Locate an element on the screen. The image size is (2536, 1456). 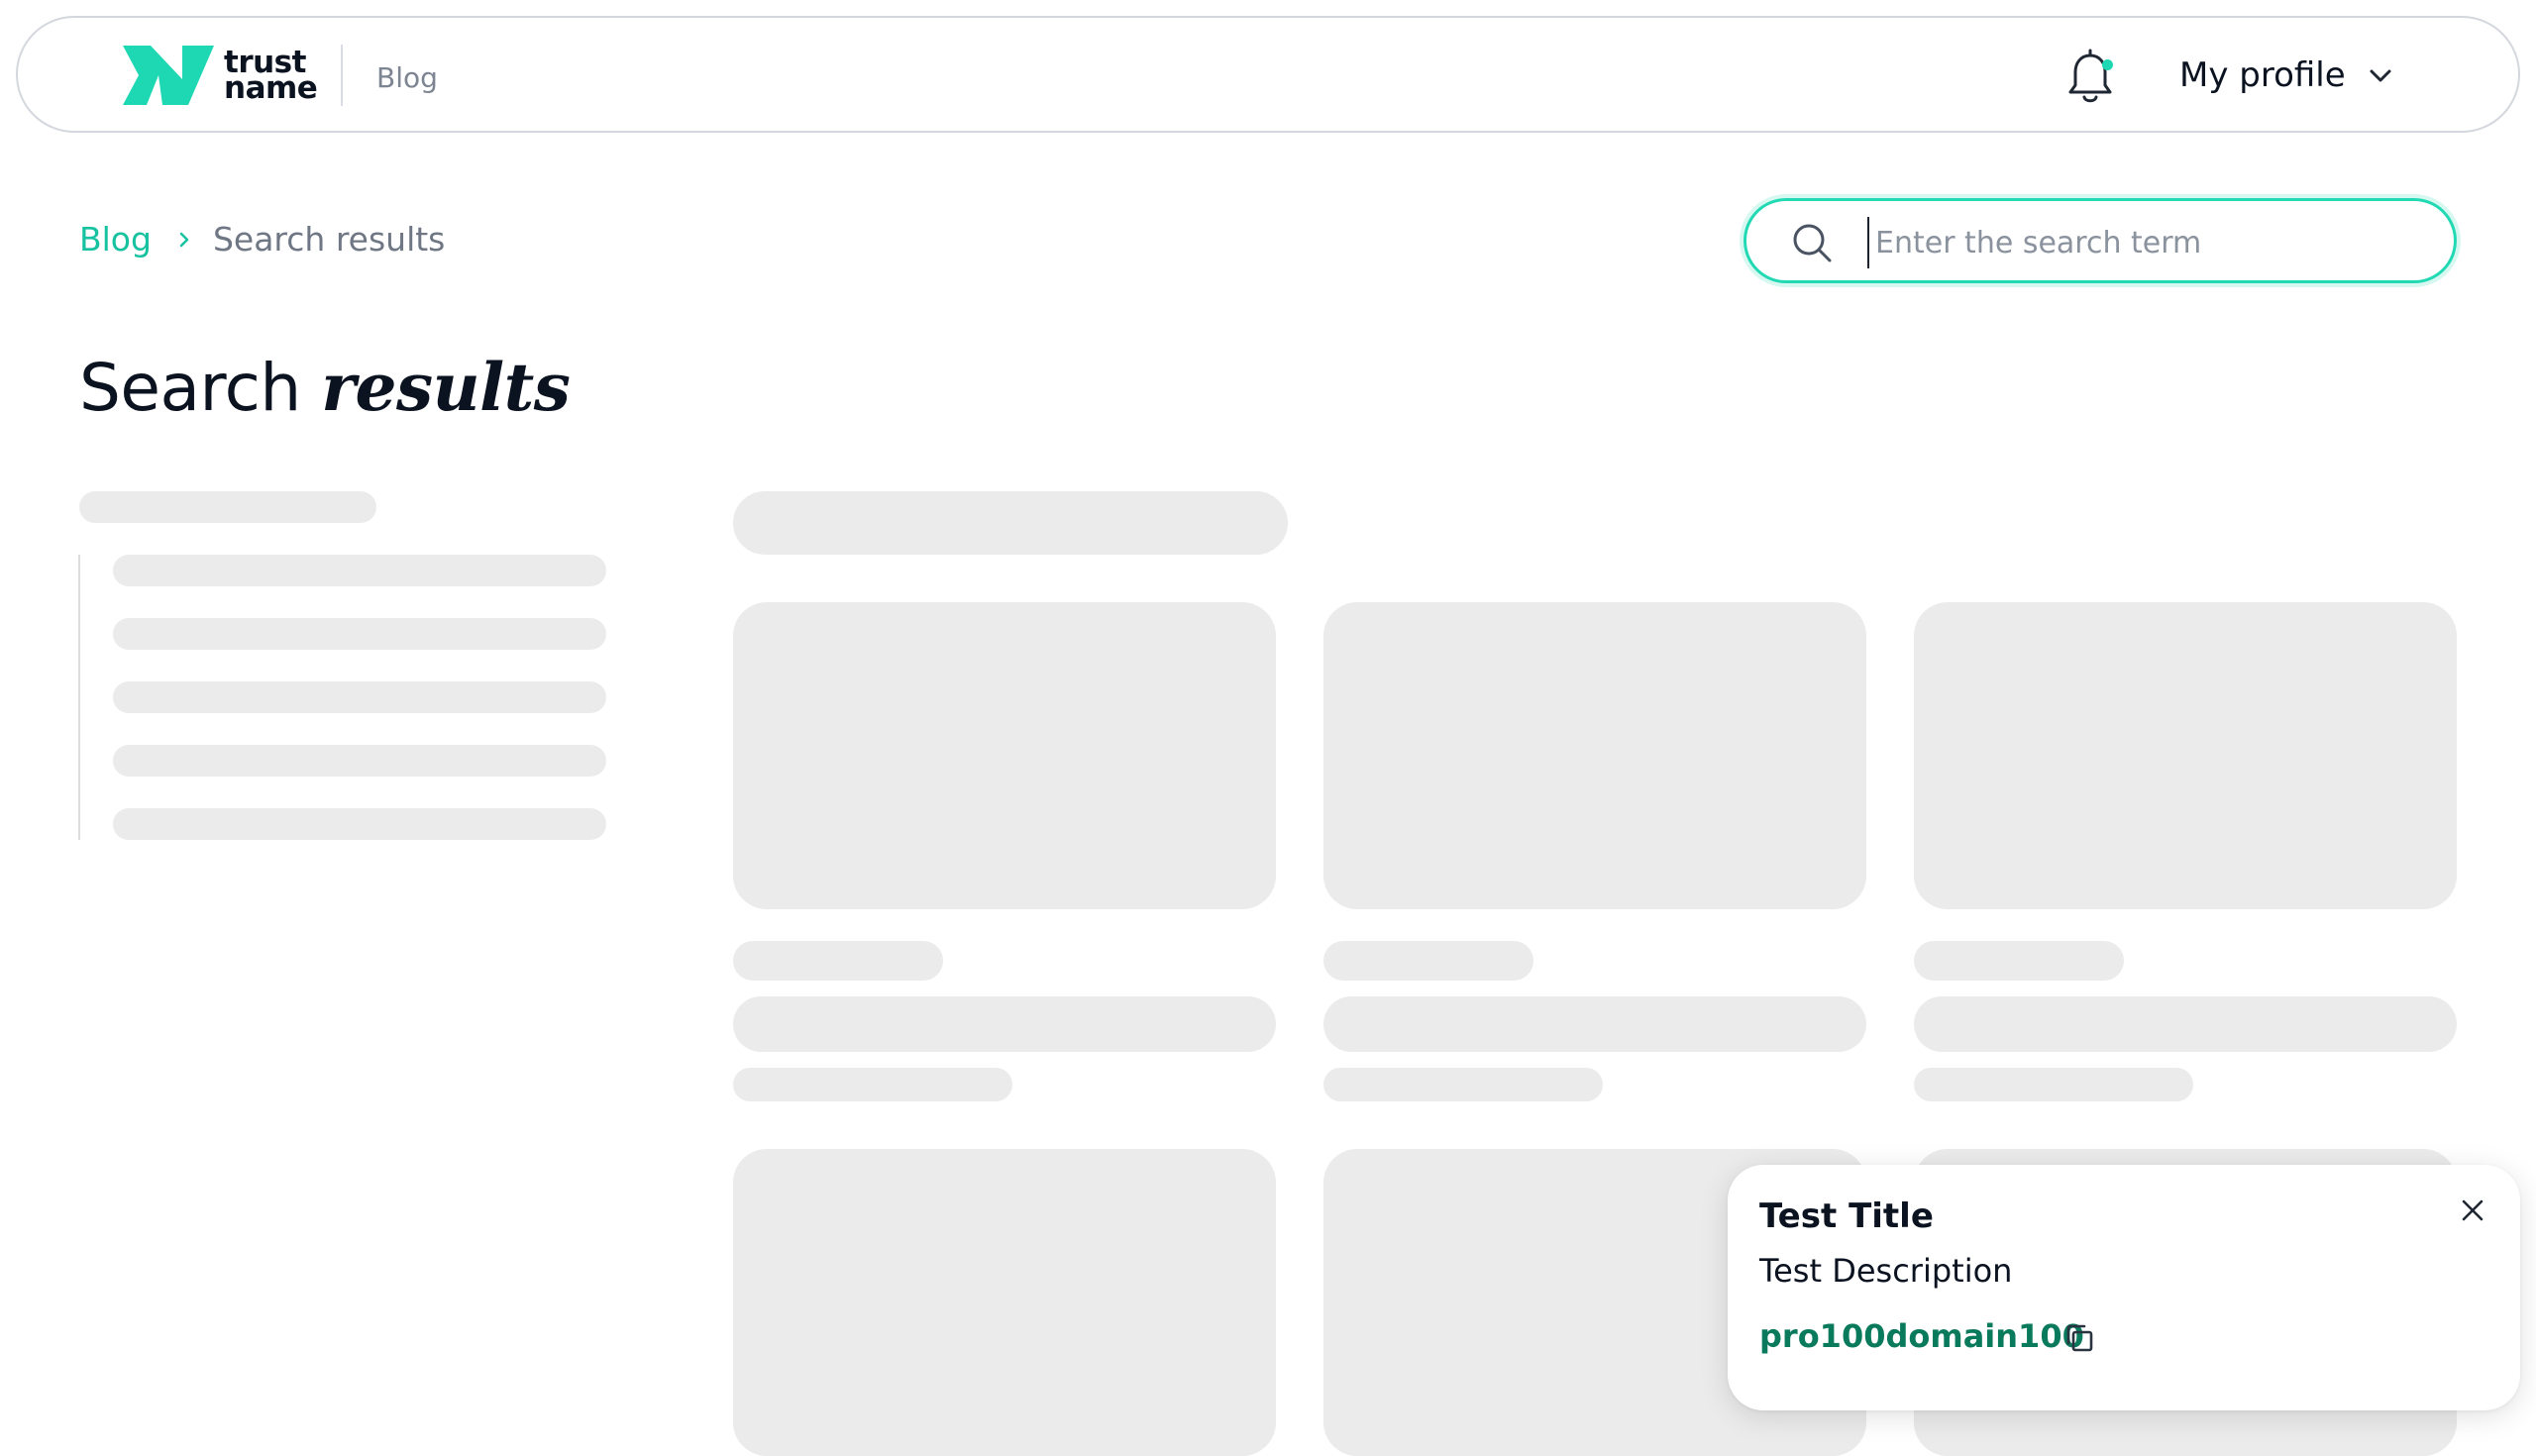
breadcrumb-link-blog: Blog is located at coordinates (115, 239).